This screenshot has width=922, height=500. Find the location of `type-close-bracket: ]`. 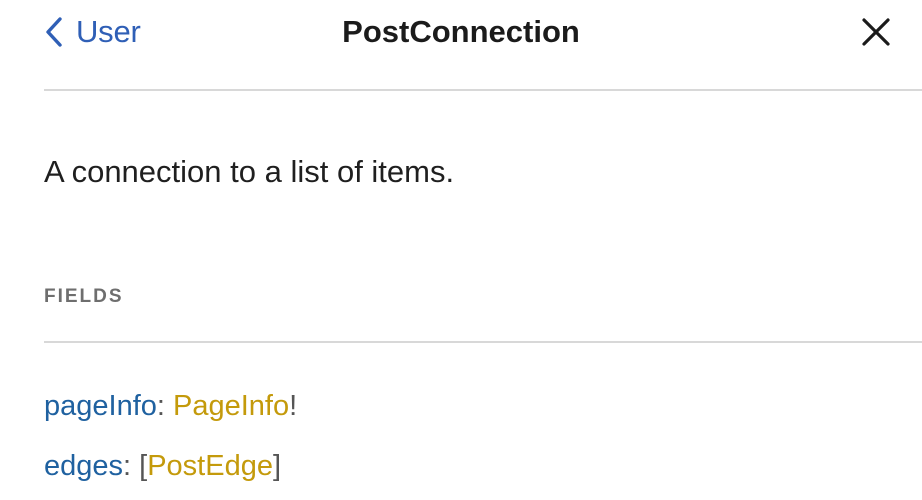

type-close-bracket: ] is located at coordinates (277, 466).